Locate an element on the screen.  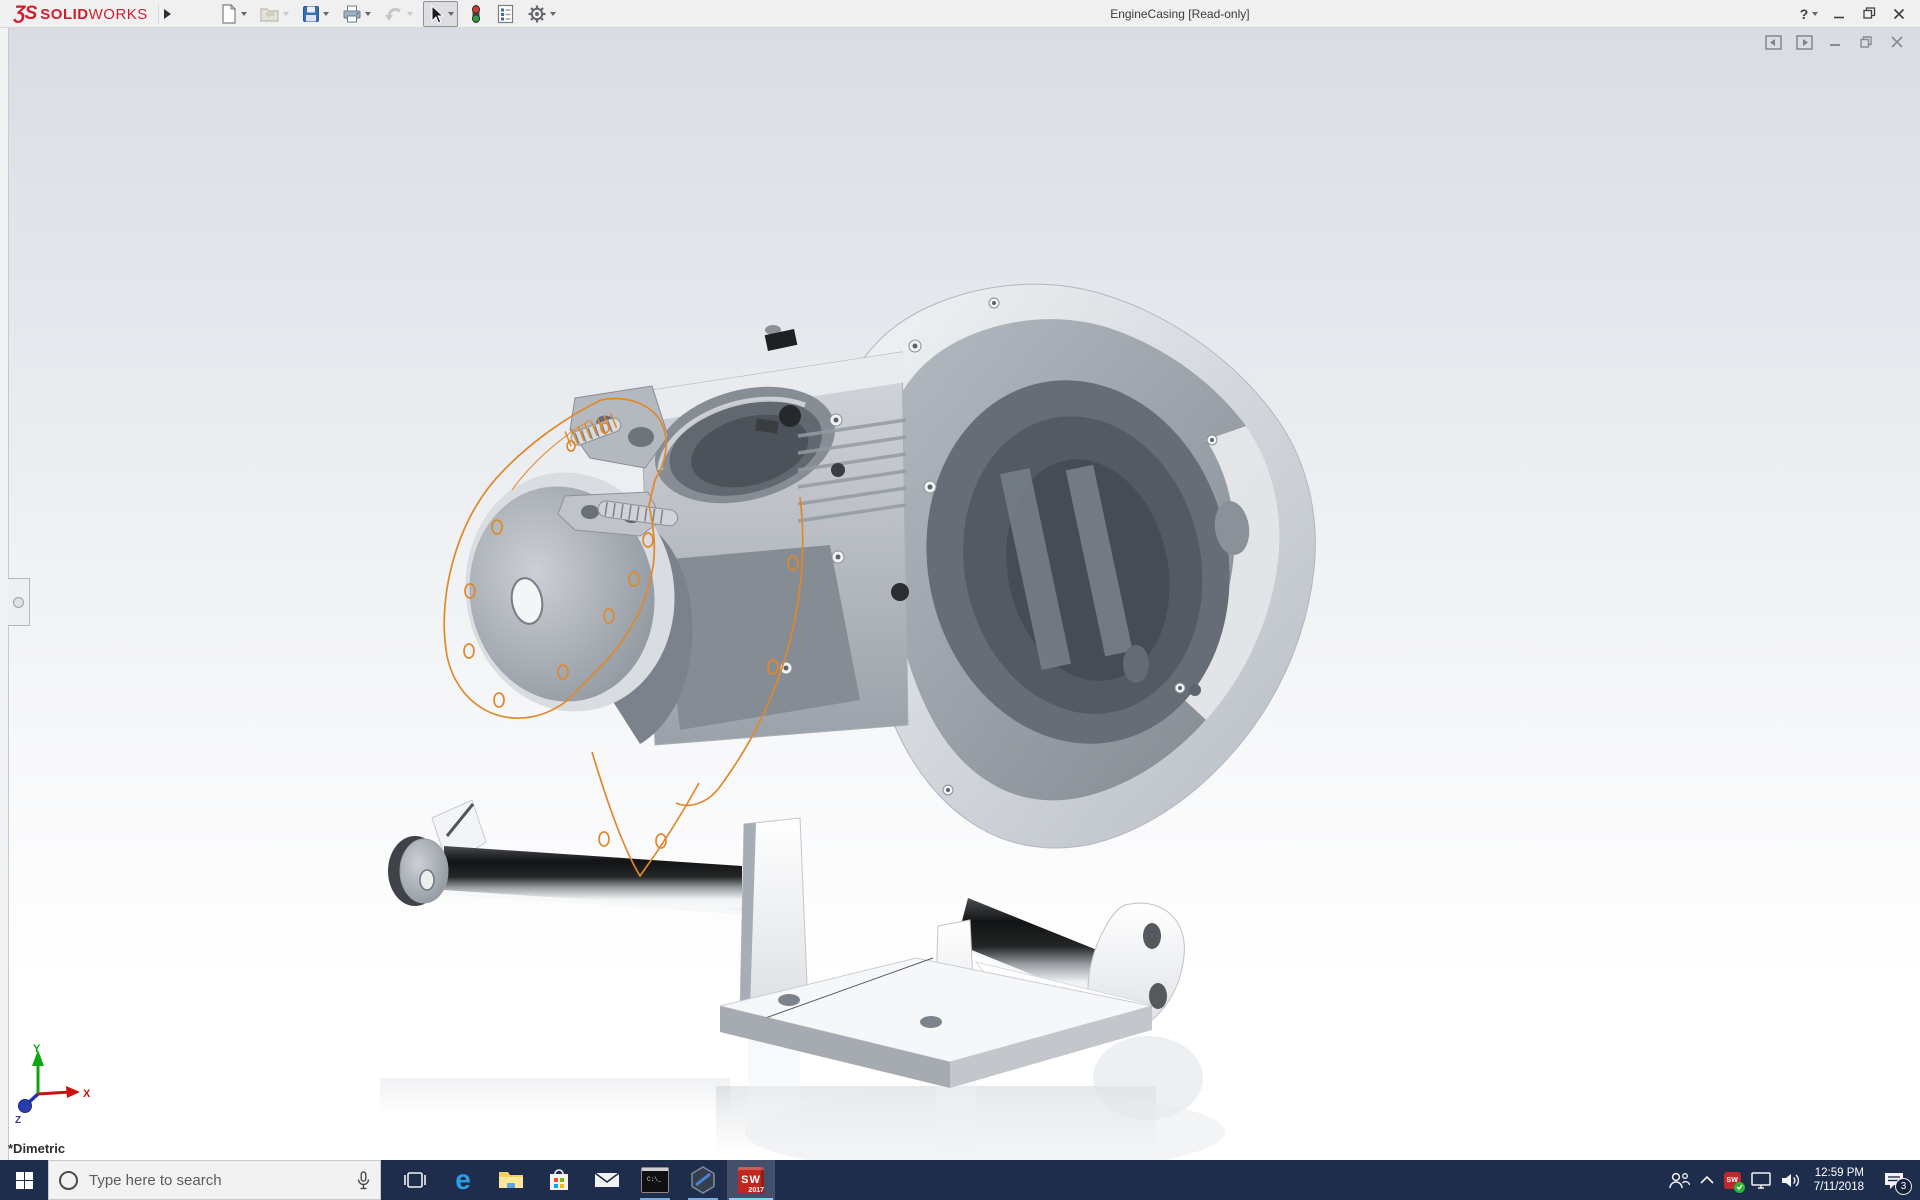
command-prompt-icon: C:\_ is located at coordinates (655, 1180).